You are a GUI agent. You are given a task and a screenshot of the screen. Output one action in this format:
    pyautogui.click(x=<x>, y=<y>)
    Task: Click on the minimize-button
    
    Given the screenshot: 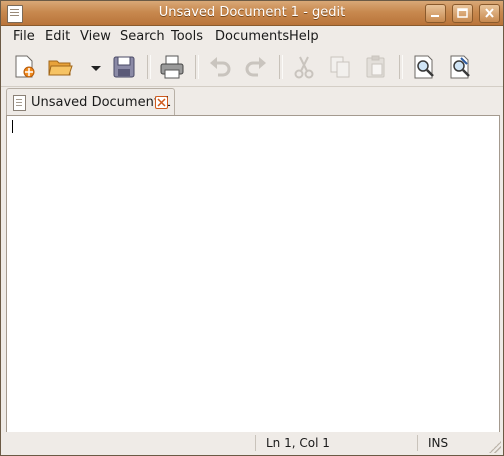 What is the action you would take?
    pyautogui.click(x=435, y=13)
    